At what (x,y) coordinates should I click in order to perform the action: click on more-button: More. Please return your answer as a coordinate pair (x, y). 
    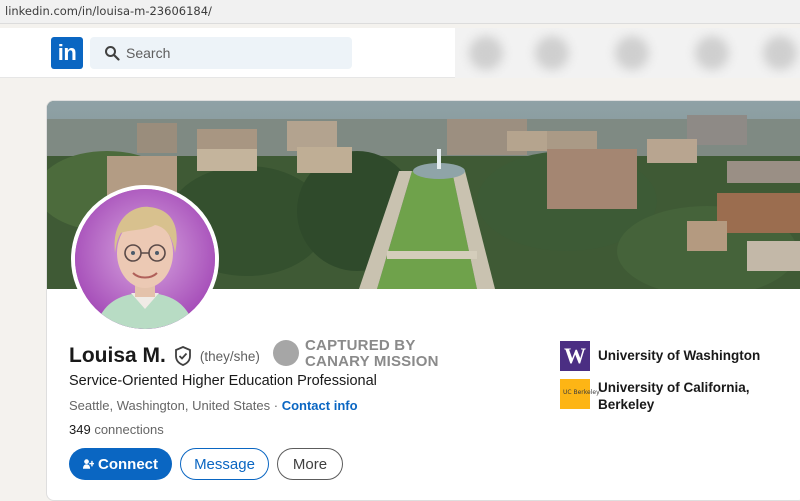
    Looking at the image, I should click on (310, 464).